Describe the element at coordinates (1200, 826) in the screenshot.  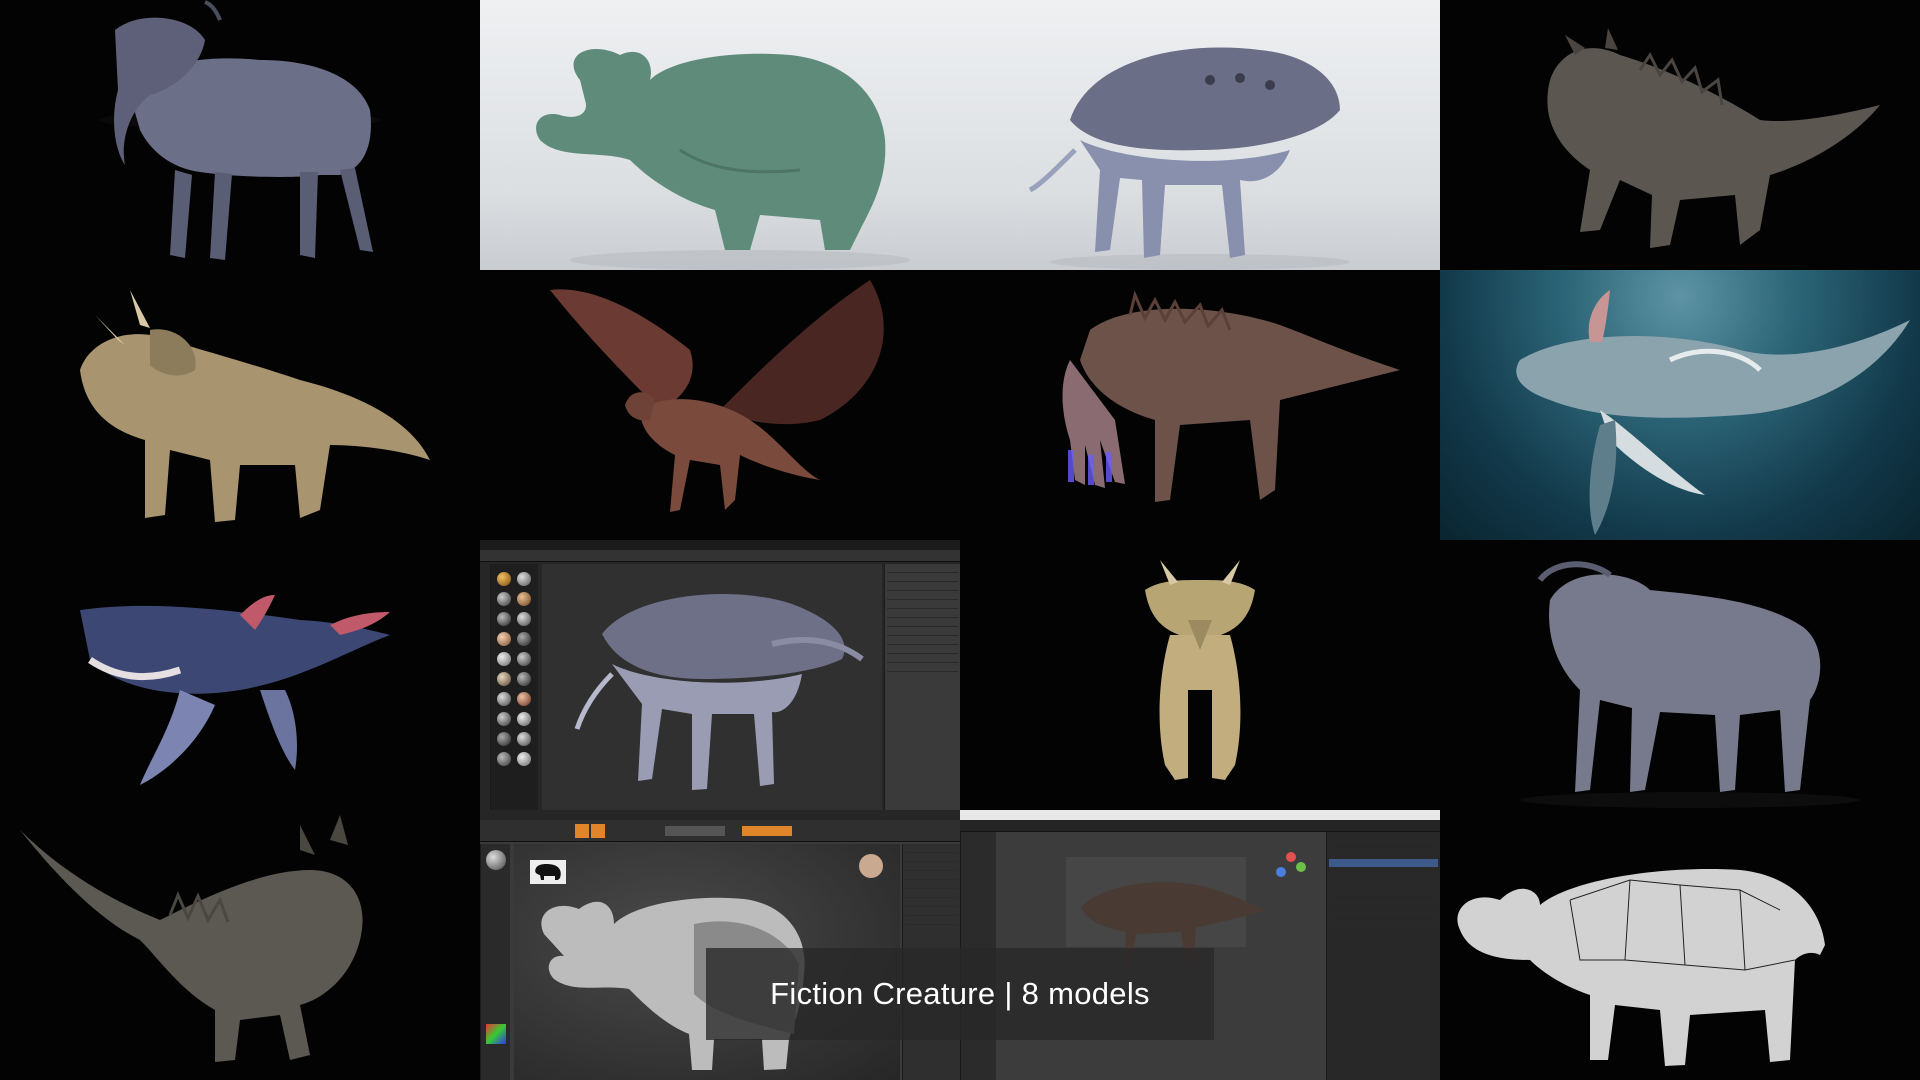
I see `blender-header` at that location.